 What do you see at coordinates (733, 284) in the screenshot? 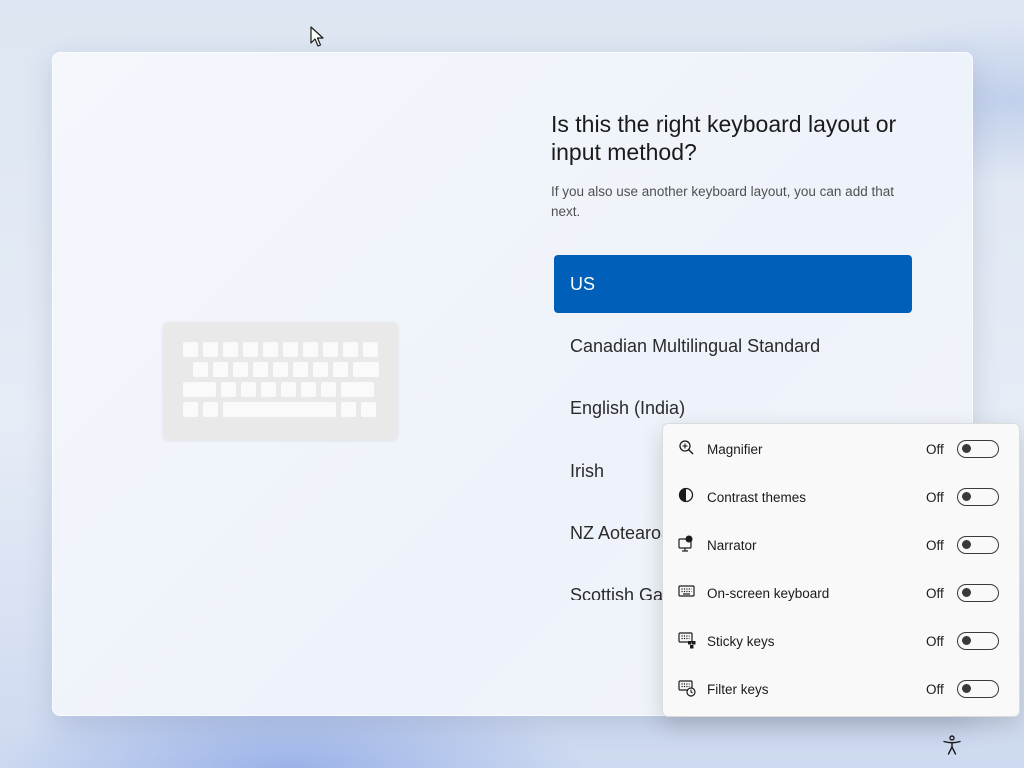
I see `layout-option: US` at bounding box center [733, 284].